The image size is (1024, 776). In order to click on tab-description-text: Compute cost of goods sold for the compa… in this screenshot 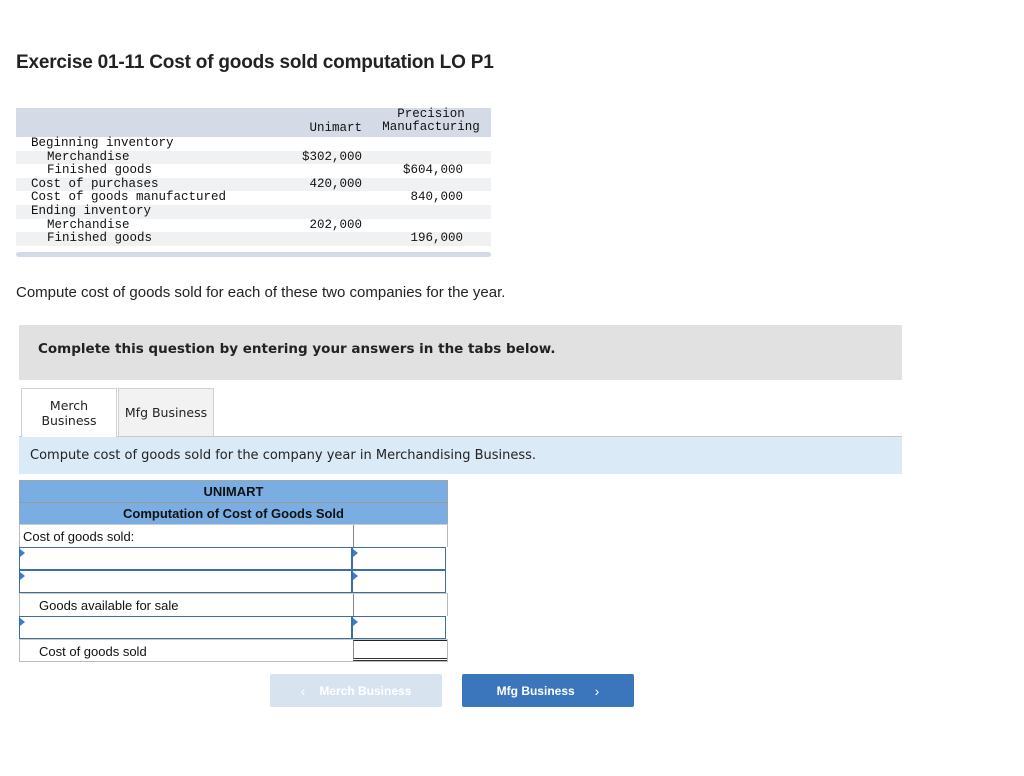, I will do `click(283, 455)`.